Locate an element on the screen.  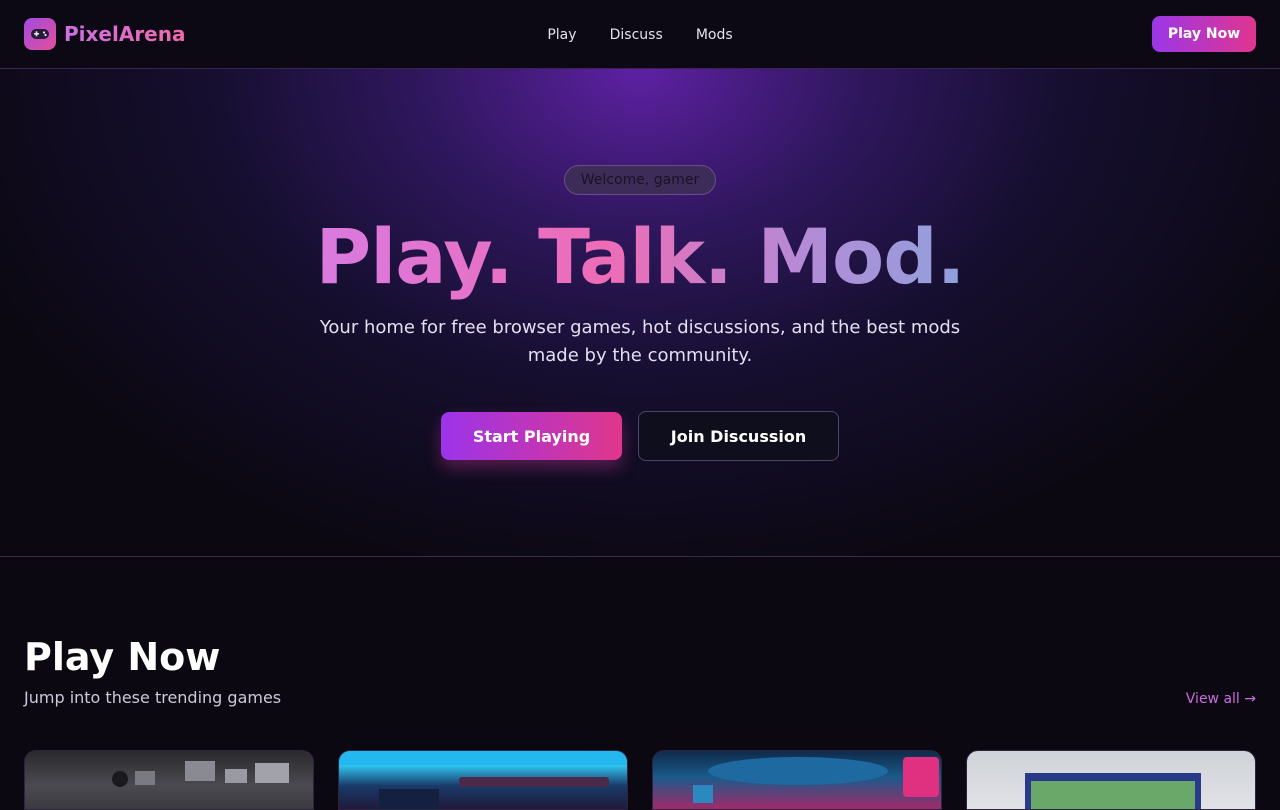
logo: PixelArena is located at coordinates (104, 34).